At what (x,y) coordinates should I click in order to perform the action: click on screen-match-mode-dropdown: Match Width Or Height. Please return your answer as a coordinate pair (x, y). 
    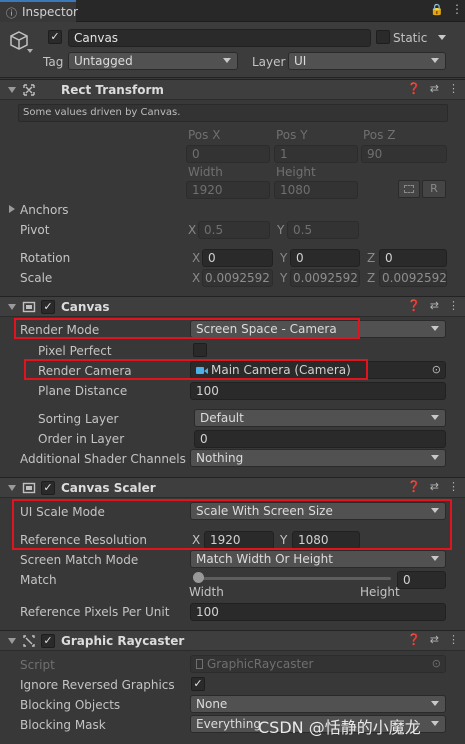
    Looking at the image, I should click on (318, 559).